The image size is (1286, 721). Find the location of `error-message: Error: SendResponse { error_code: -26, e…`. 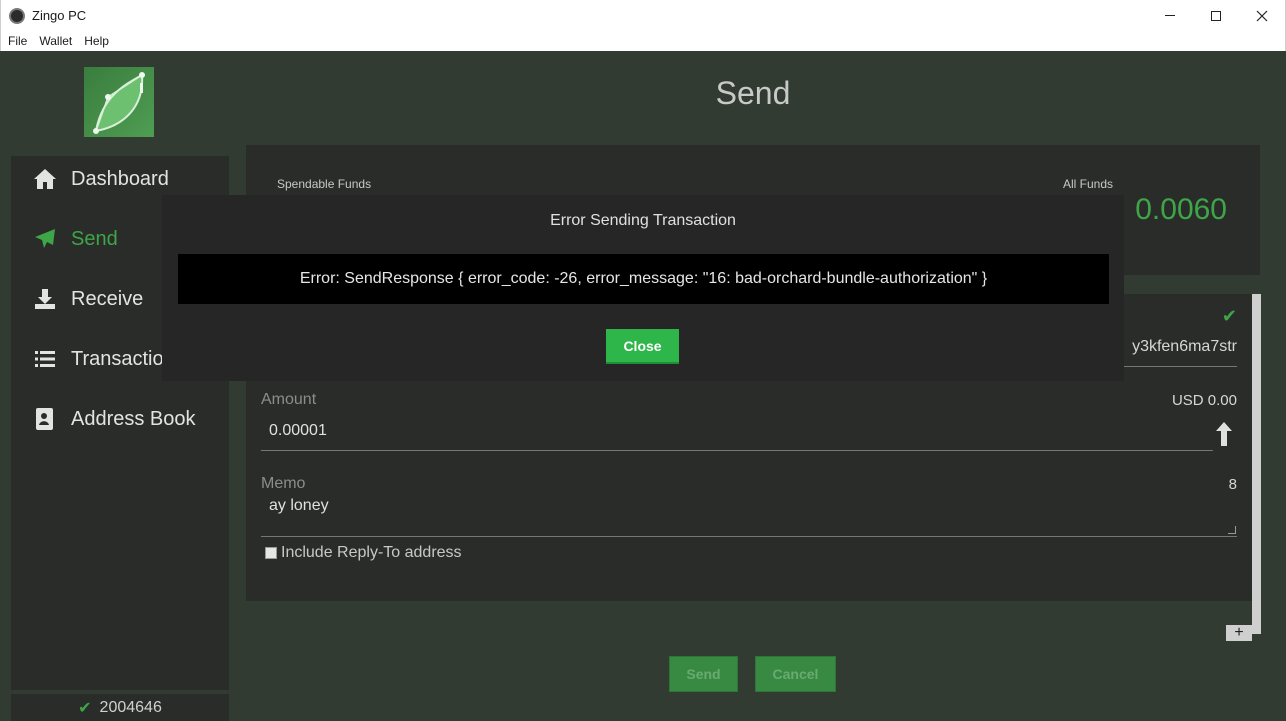

error-message: Error: SendResponse { error_code: -26, e… is located at coordinates (643, 279).